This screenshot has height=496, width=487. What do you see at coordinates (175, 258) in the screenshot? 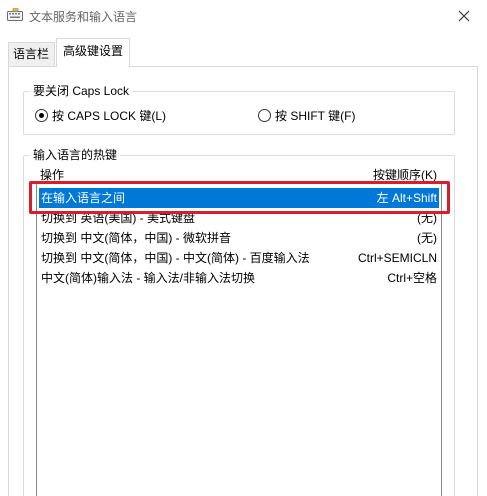
I see `list-item-action: 切换到 中文(简体，中国) - 中文(简体) - 百度输入法` at bounding box center [175, 258].